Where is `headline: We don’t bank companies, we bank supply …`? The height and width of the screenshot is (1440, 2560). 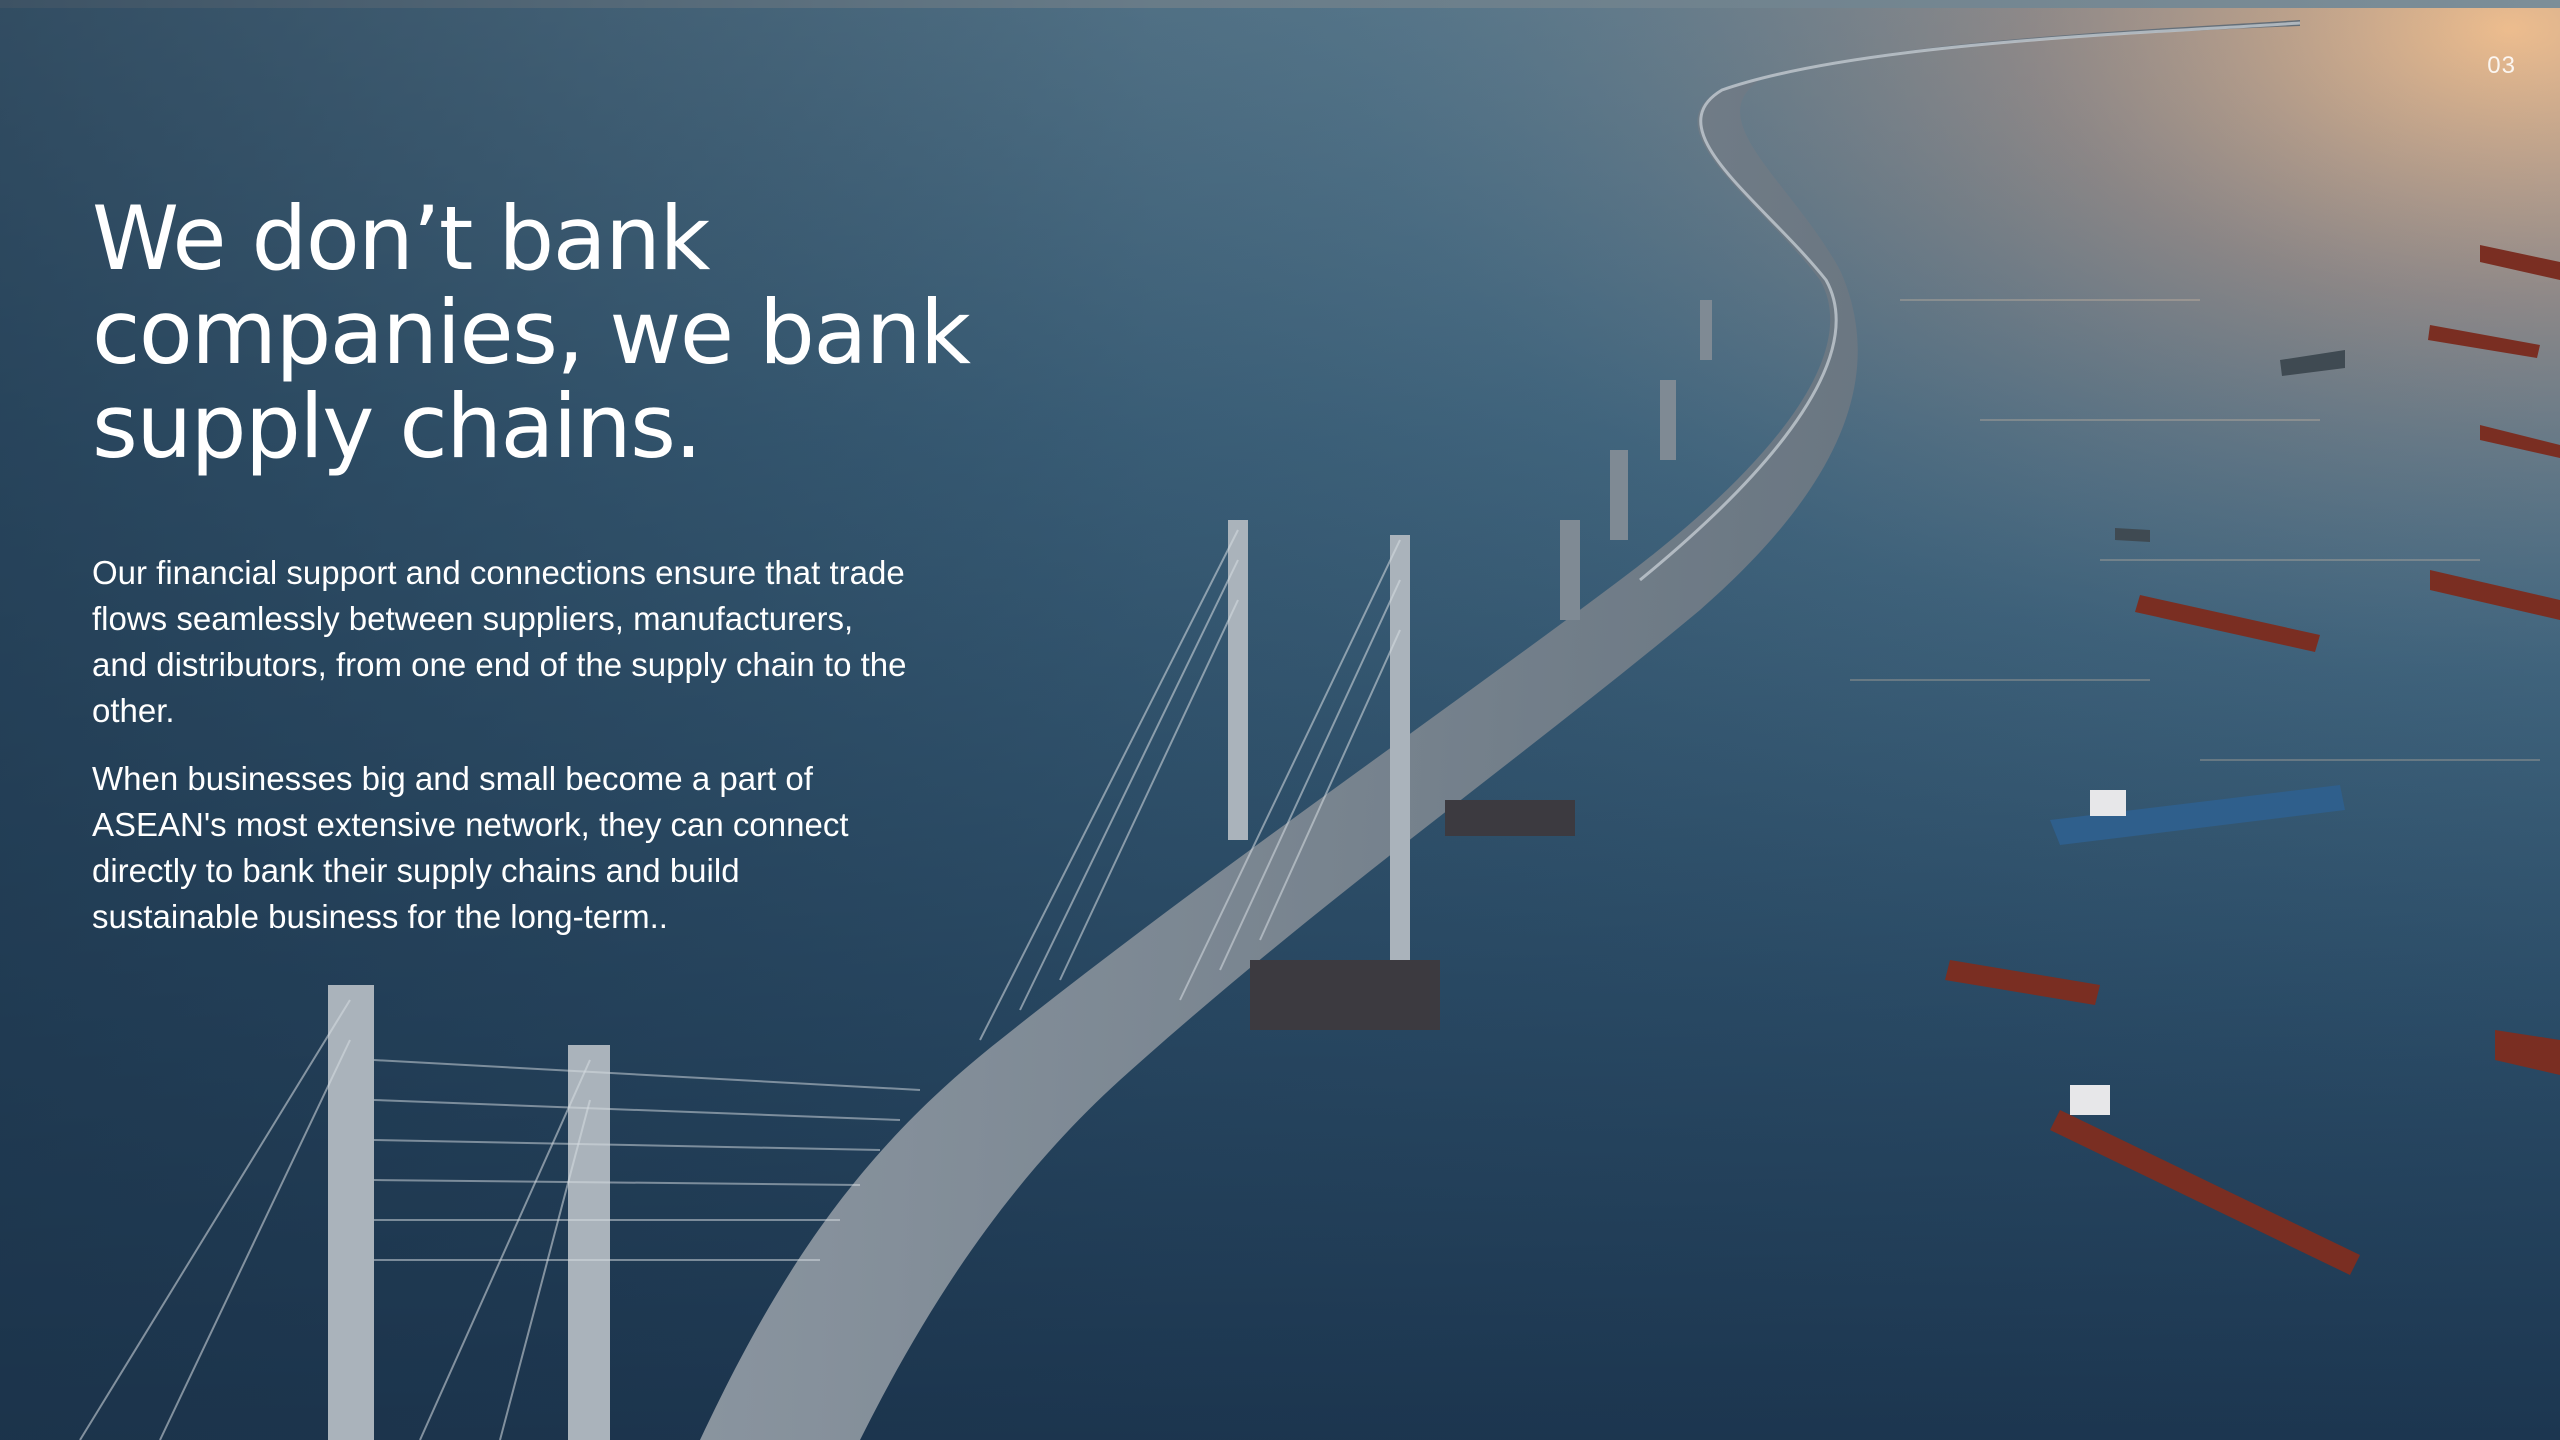
headline: We don’t bank companies, we bank supply … is located at coordinates (531, 332).